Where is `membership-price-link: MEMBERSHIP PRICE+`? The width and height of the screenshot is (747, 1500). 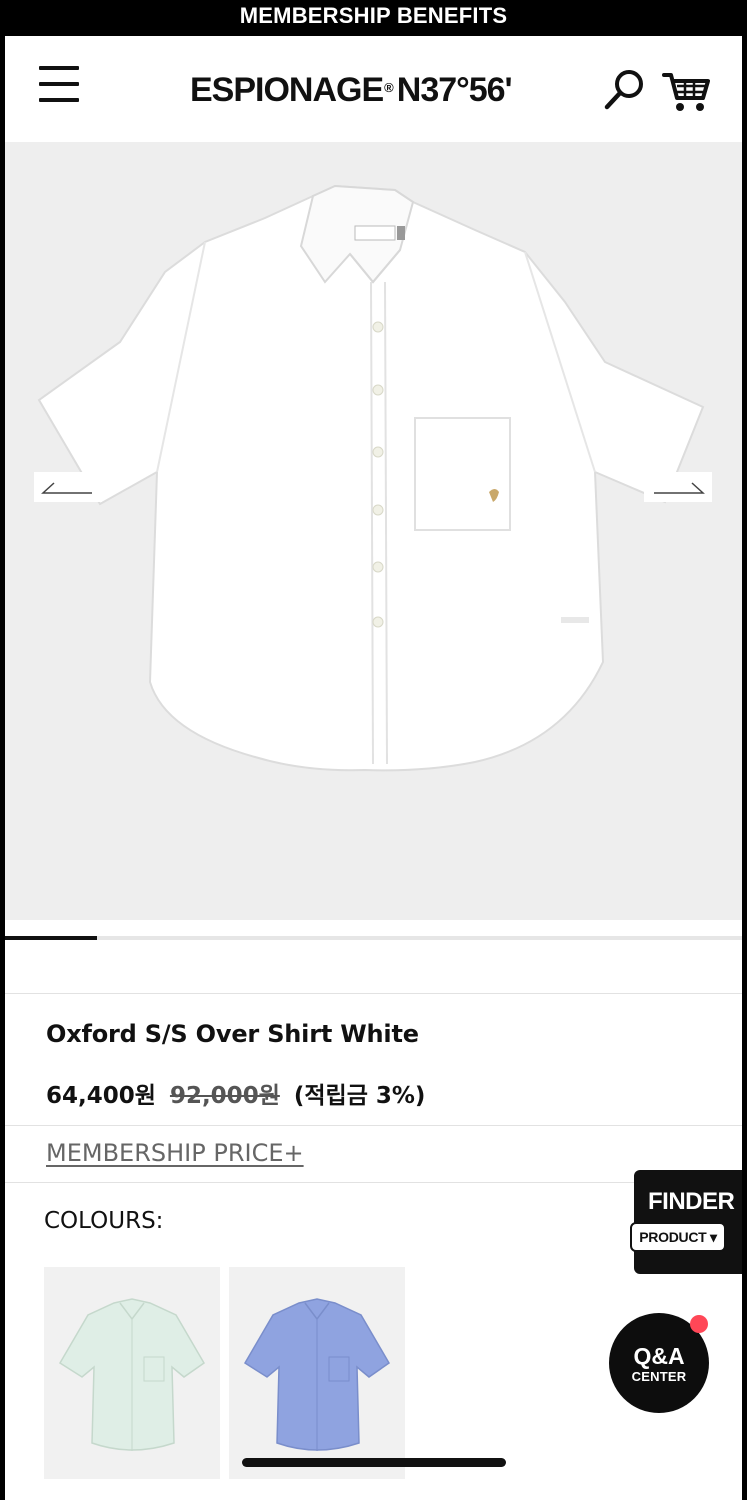 membership-price-link: MEMBERSHIP PRICE+ is located at coordinates (175, 1153).